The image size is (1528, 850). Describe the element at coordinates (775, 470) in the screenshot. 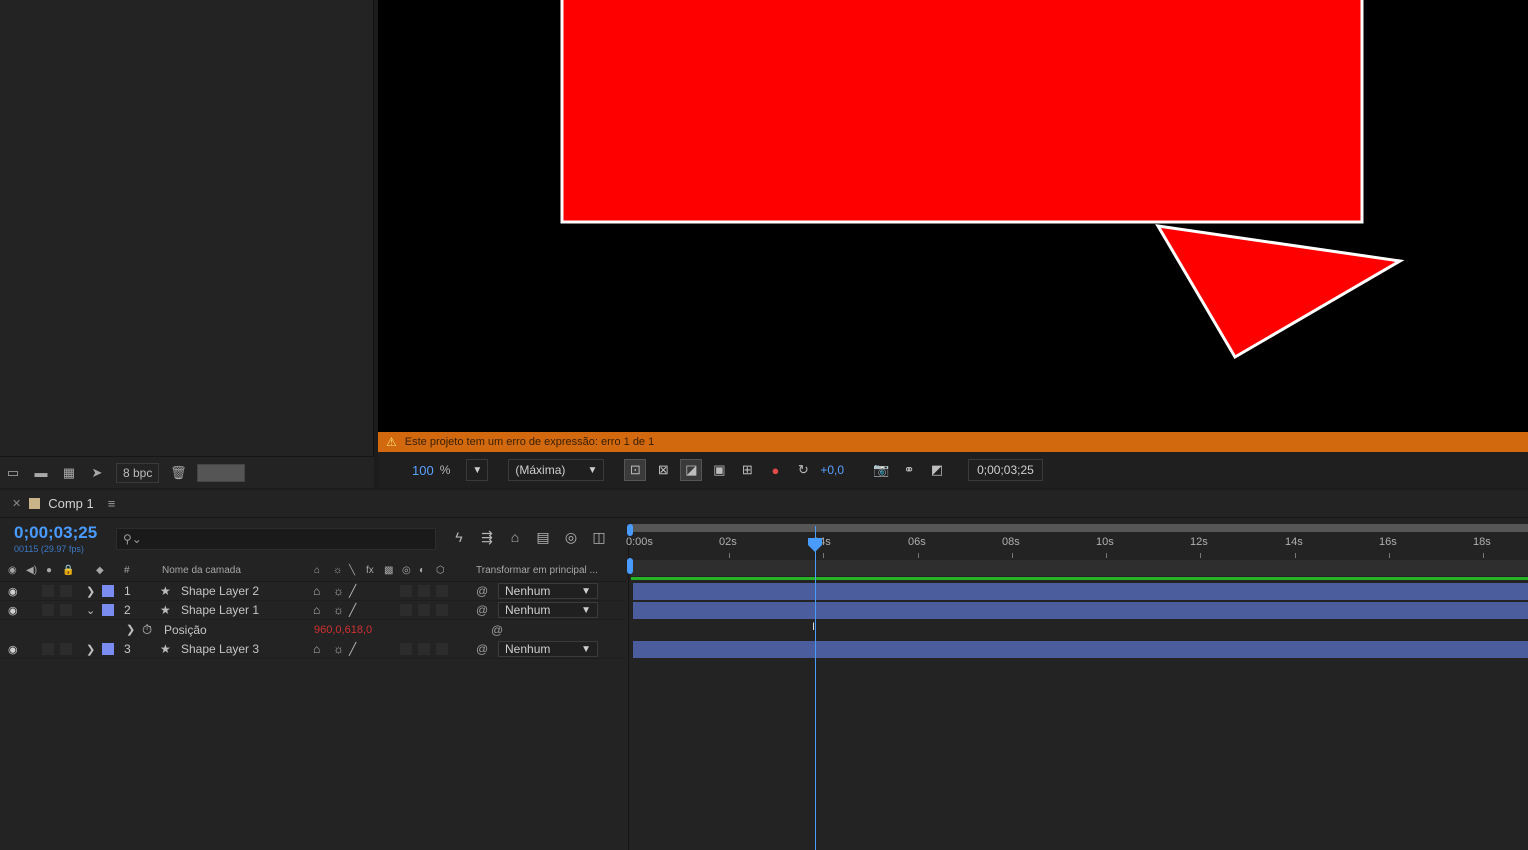

I see `color-channels-icon: ●` at that location.